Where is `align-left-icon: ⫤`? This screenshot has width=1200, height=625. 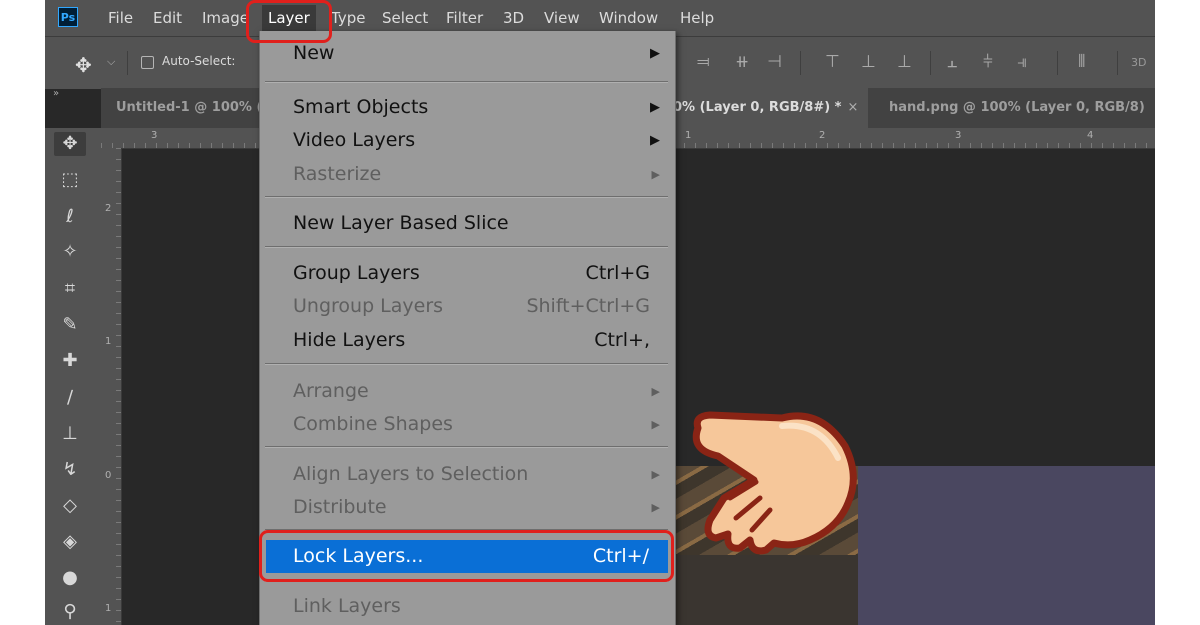
align-left-icon: ⫤ is located at coordinates (703, 62).